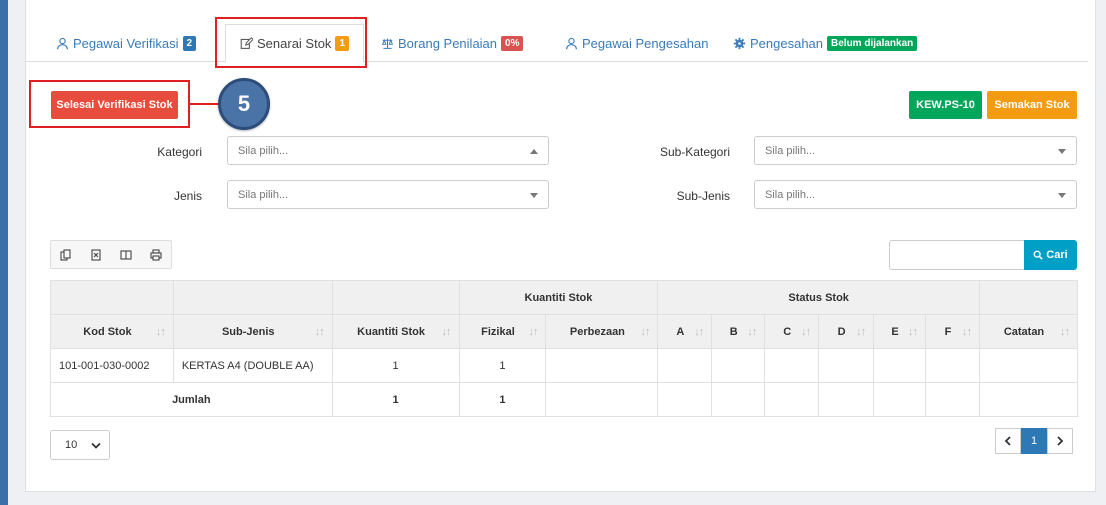  I want to click on tab-label: Pegawai Verifikasi, so click(126, 43).